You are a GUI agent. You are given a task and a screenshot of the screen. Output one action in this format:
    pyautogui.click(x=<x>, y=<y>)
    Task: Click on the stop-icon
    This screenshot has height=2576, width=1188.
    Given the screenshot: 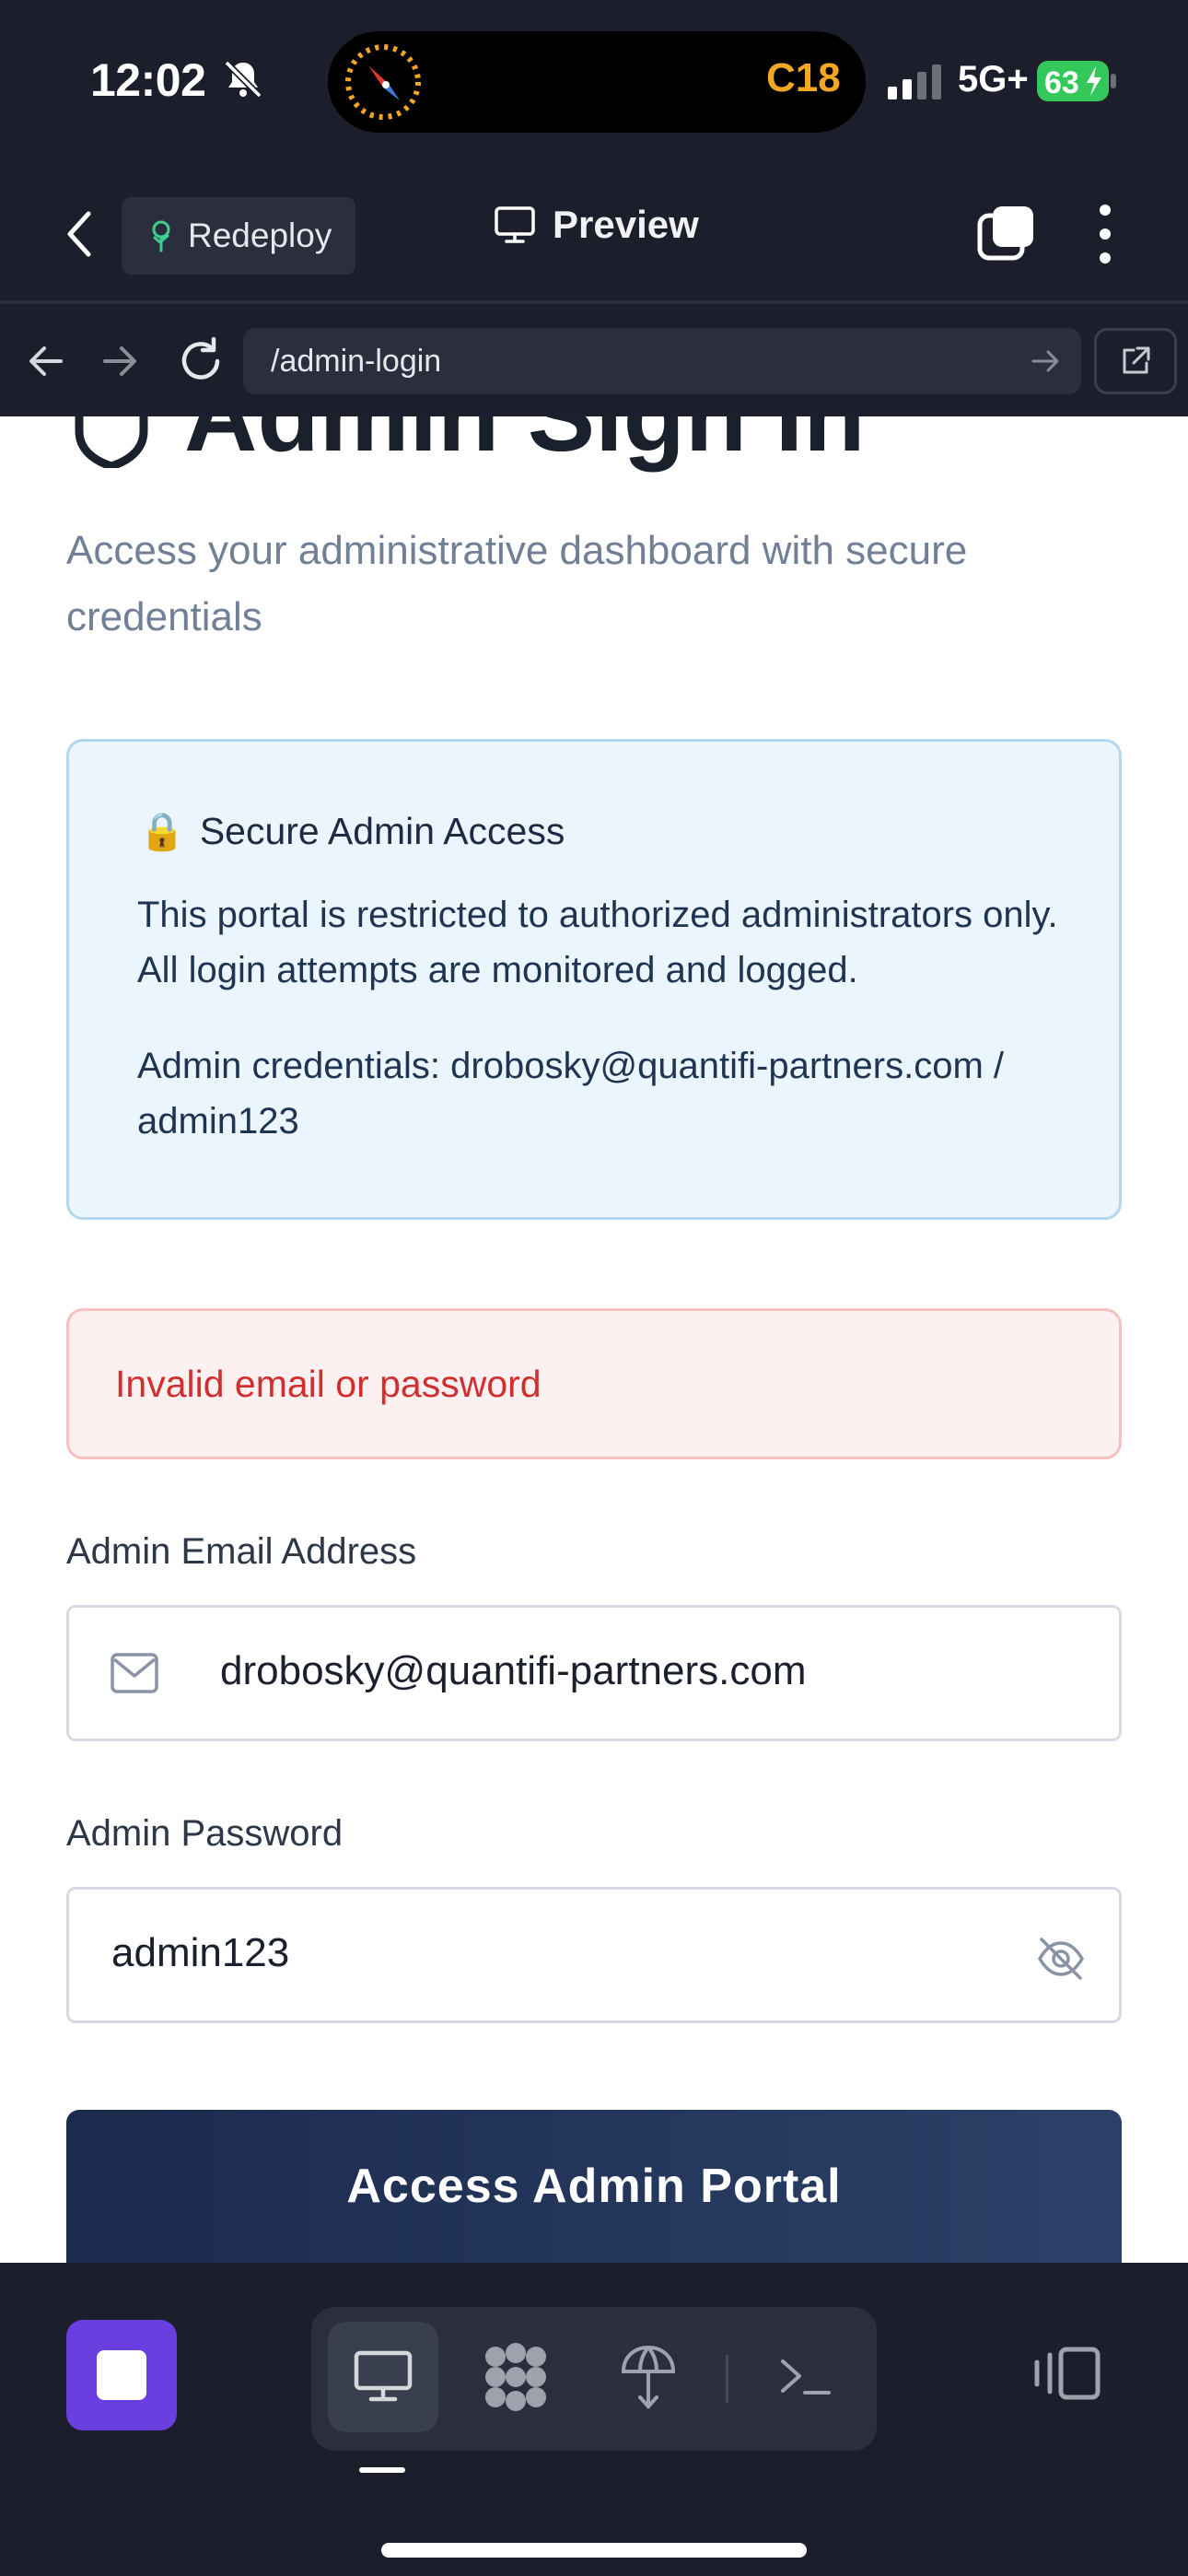 What is the action you would take?
    pyautogui.click(x=121, y=2375)
    